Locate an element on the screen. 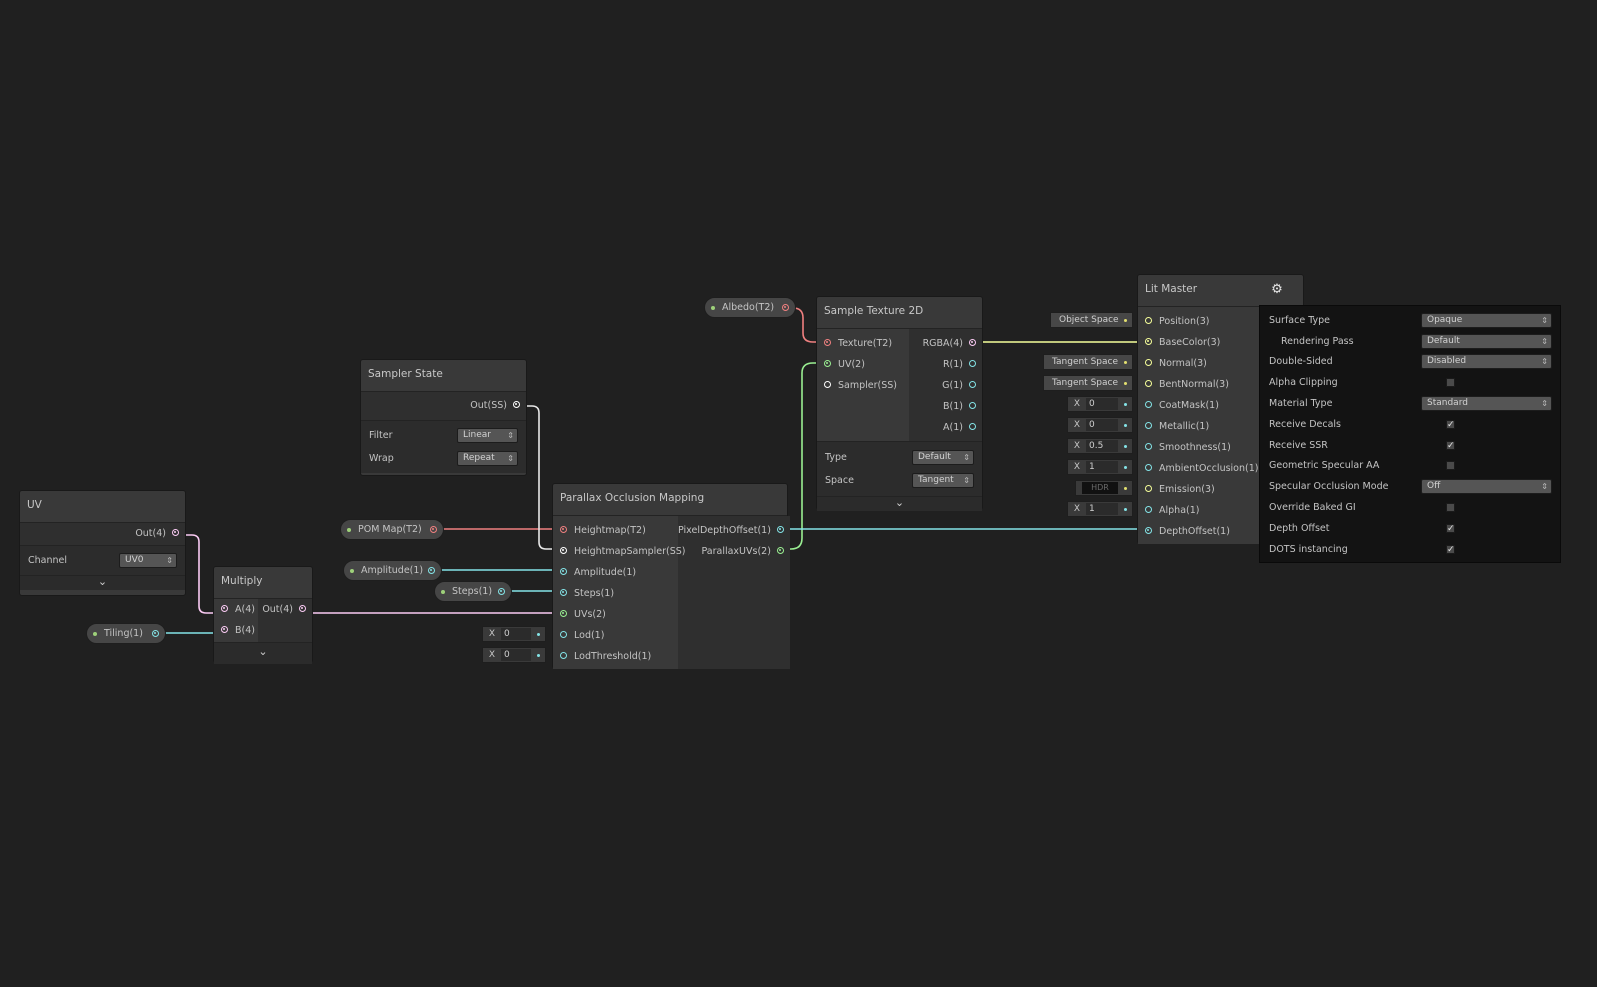  geometric-specular-aa-checkbox is located at coordinates (1450, 466).